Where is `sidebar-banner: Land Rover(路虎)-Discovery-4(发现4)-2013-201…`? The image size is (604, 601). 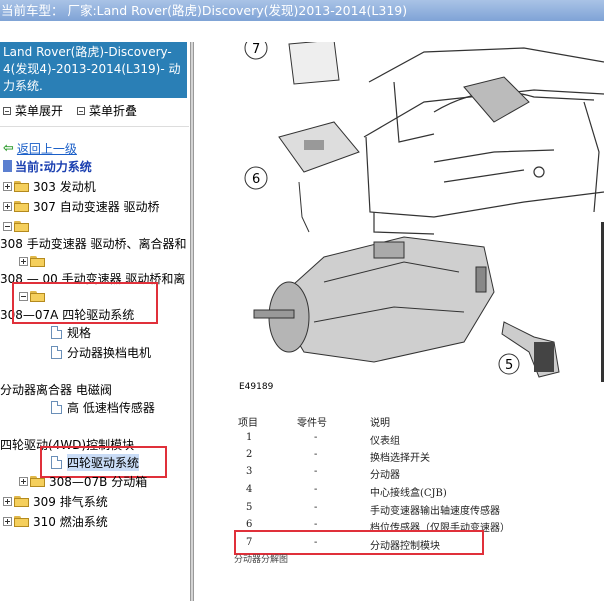
sidebar-banner: Land Rover(路虎)-Discovery-4(发现4)-2013-201… is located at coordinates (93, 70).